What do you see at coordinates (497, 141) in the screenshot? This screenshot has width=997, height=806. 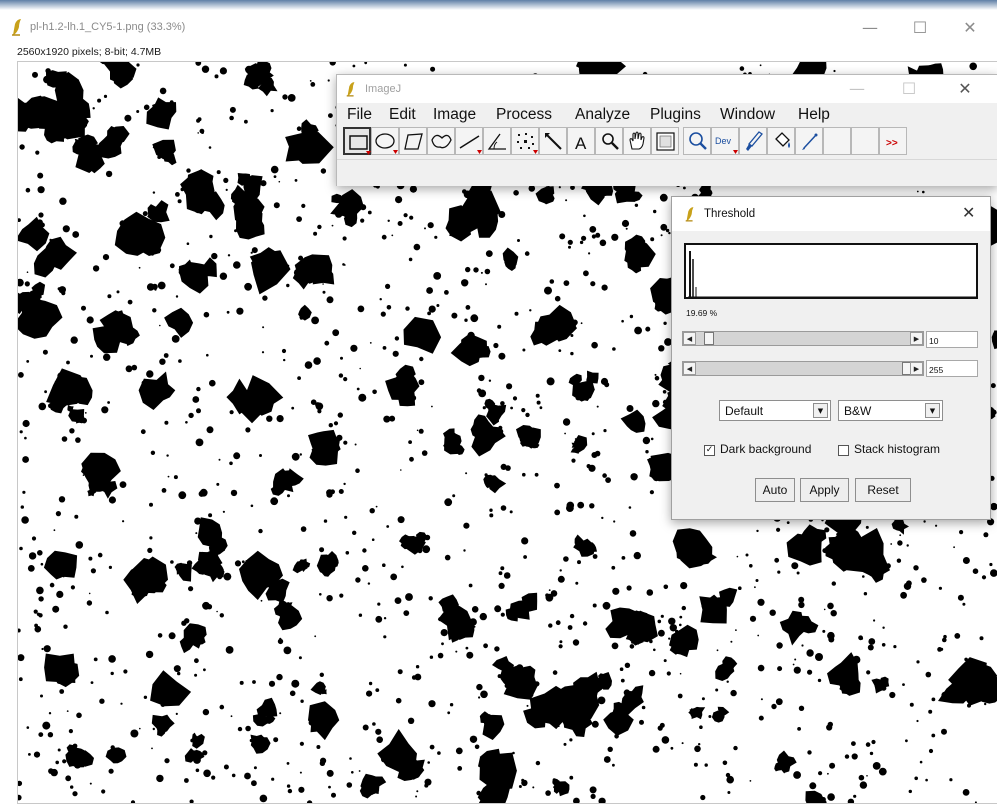 I see `angle-tool-button` at bounding box center [497, 141].